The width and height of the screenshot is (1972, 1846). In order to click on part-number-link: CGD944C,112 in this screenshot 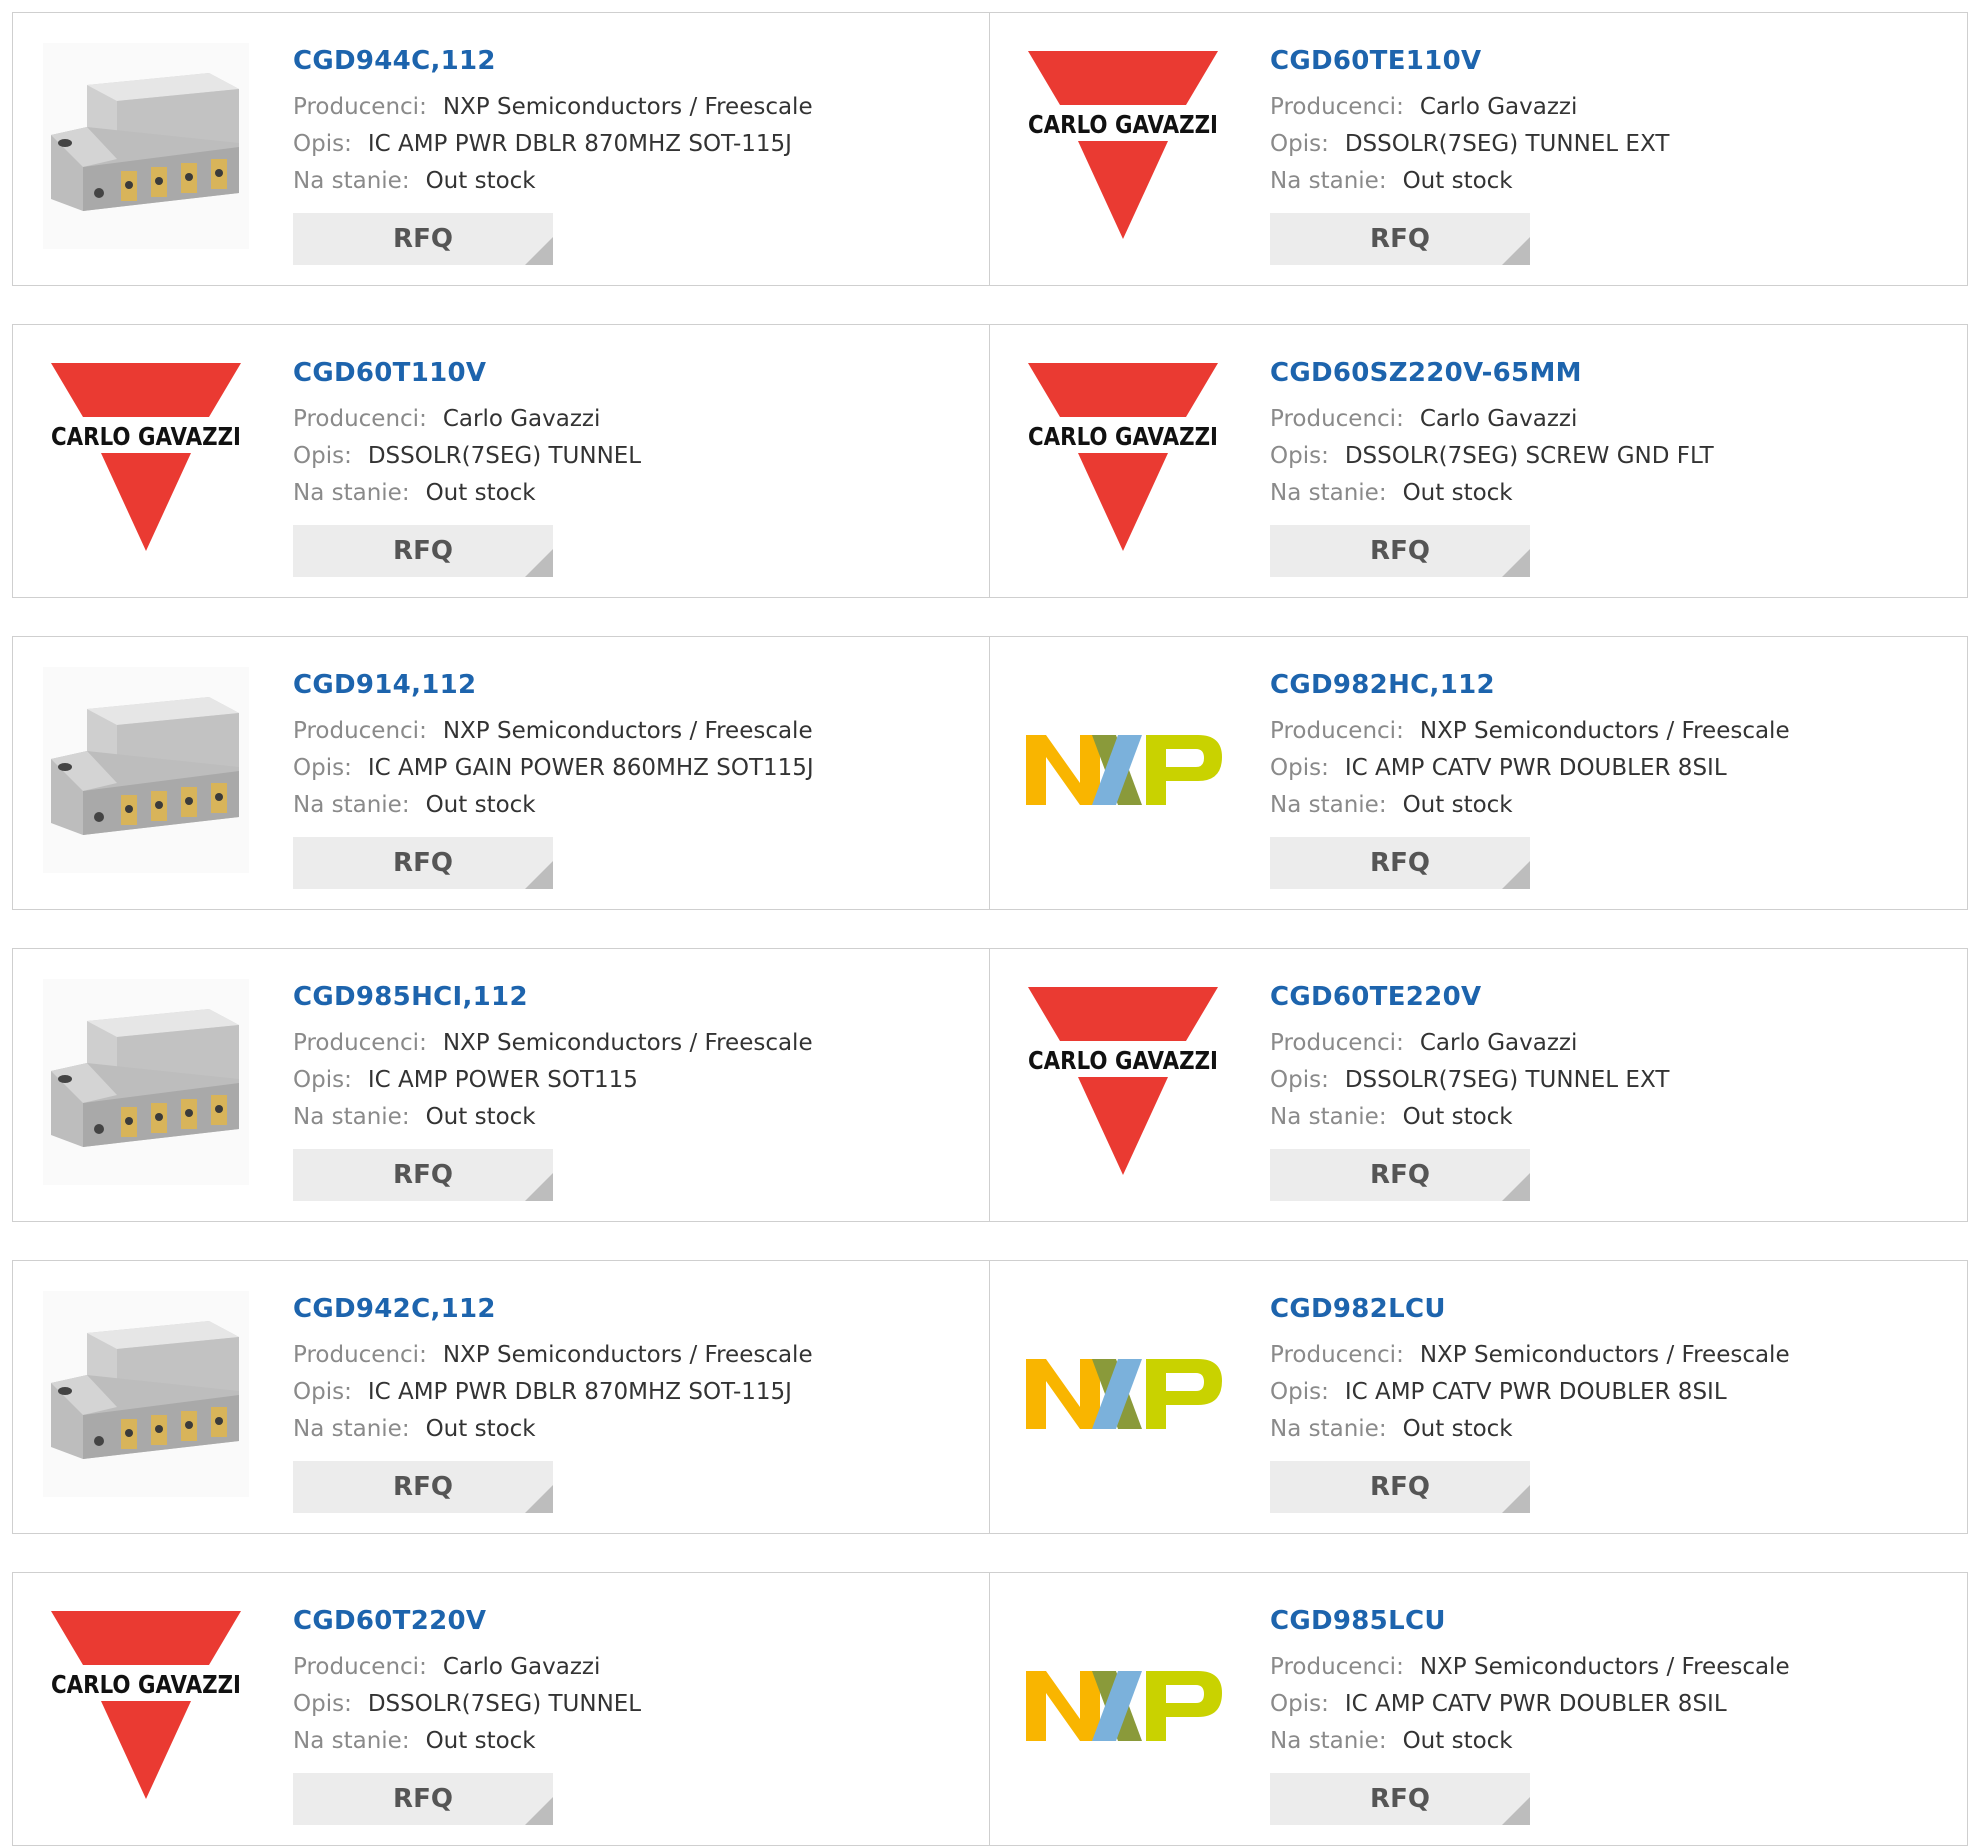, I will do `click(553, 61)`.